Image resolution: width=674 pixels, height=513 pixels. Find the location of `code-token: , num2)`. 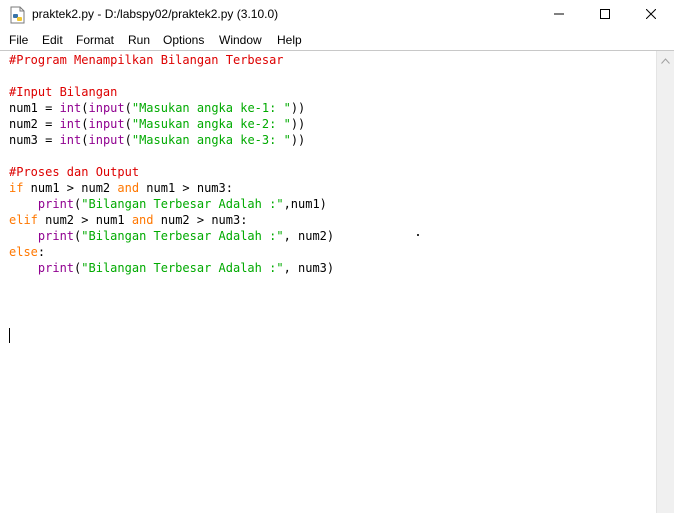

code-token: , num2) is located at coordinates (309, 236).